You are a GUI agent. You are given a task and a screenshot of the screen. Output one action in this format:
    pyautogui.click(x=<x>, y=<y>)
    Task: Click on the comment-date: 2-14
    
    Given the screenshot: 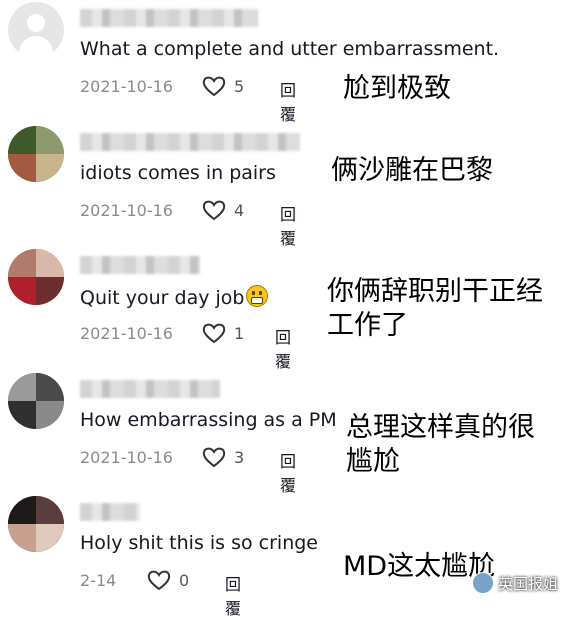 What is the action you would take?
    pyautogui.click(x=98, y=580)
    